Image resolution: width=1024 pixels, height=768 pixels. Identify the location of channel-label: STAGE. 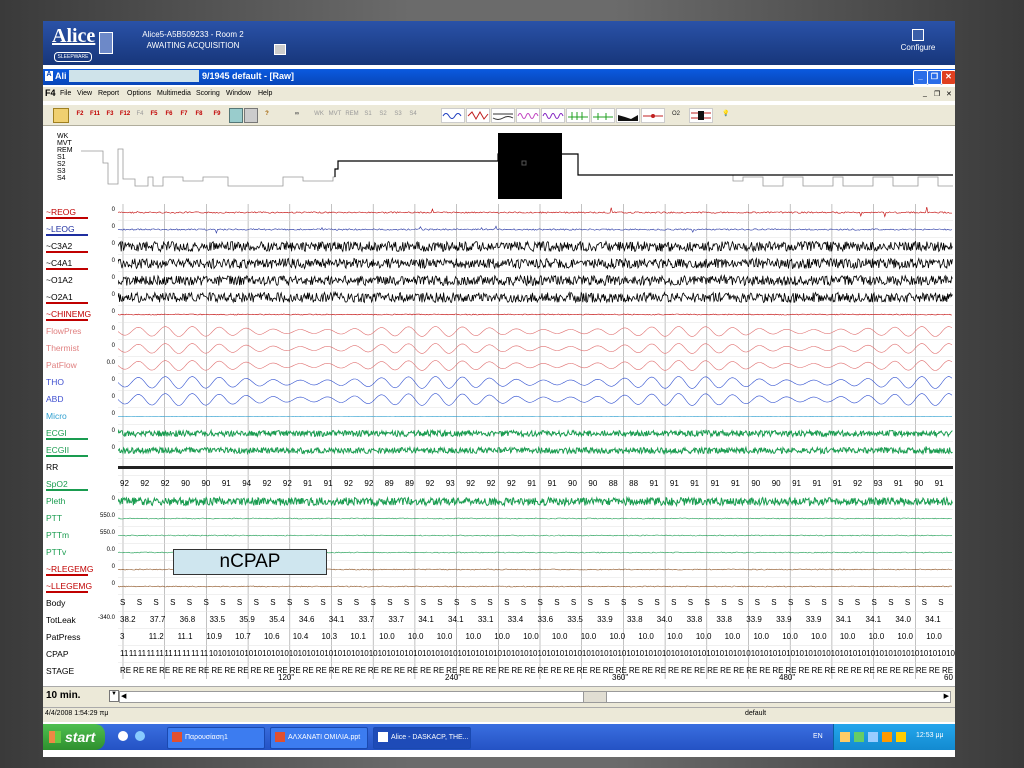
(60, 671).